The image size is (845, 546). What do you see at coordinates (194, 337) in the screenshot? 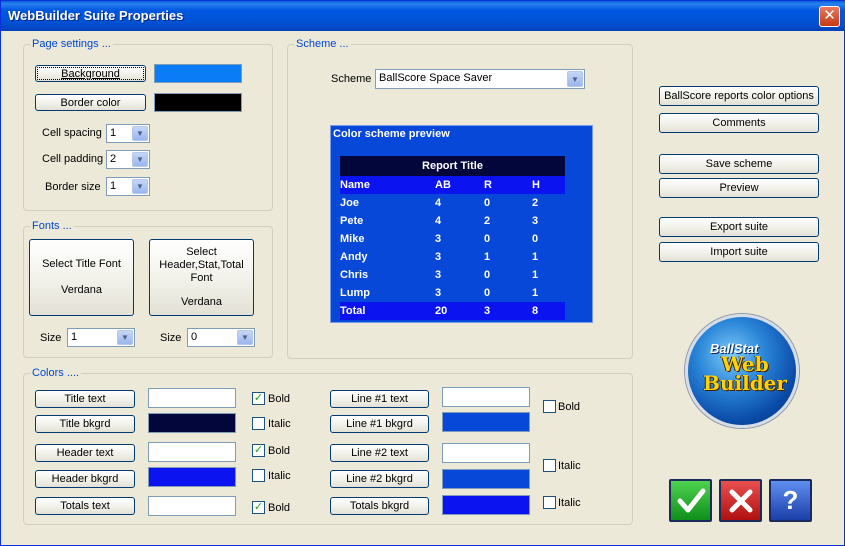
I see `header-size-value: 0` at bounding box center [194, 337].